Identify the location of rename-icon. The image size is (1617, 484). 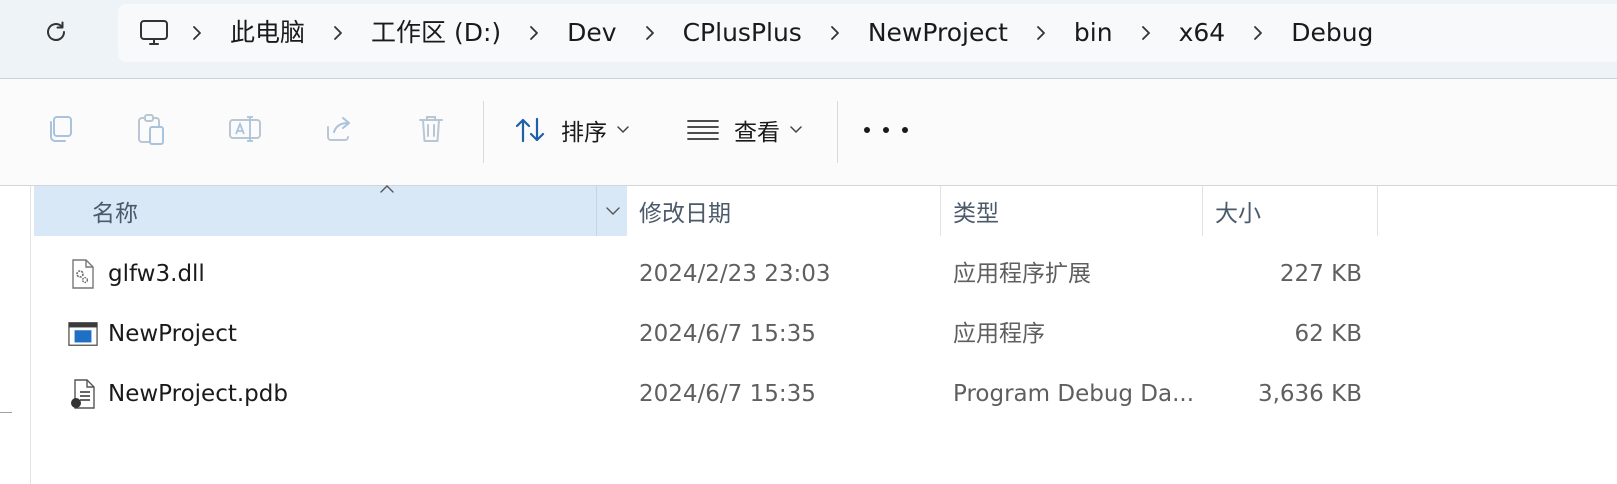
(245, 129).